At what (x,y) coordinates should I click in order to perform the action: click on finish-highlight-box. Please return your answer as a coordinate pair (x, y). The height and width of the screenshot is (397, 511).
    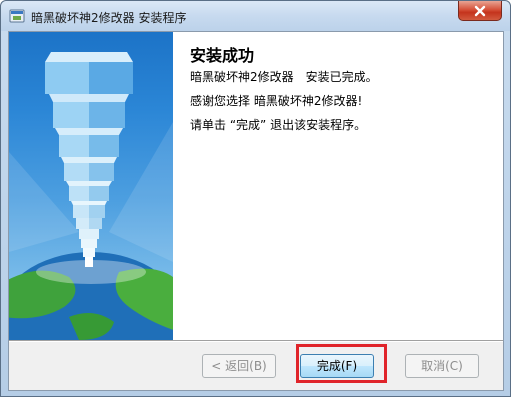
    Looking at the image, I should click on (341, 363).